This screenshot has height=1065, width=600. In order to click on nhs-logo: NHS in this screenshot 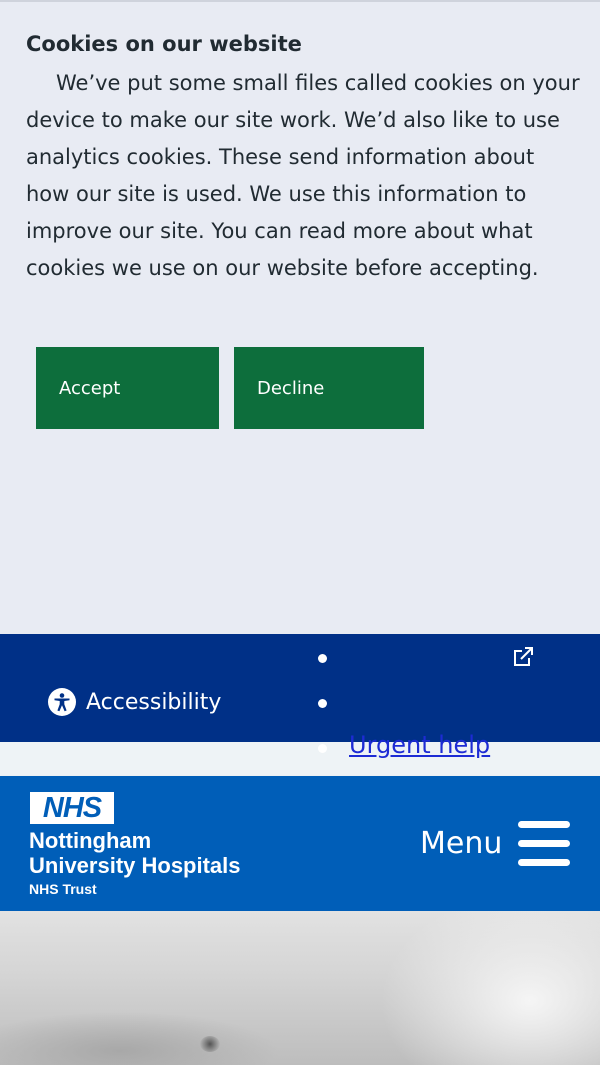, I will do `click(72, 808)`.